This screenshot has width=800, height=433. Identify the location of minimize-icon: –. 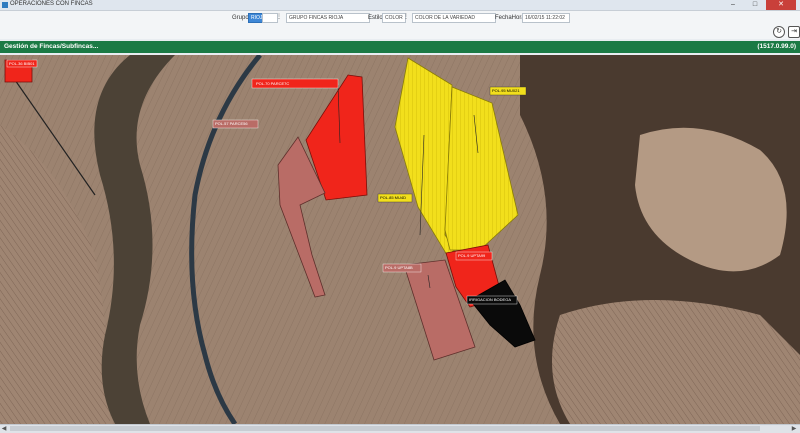
(733, 5).